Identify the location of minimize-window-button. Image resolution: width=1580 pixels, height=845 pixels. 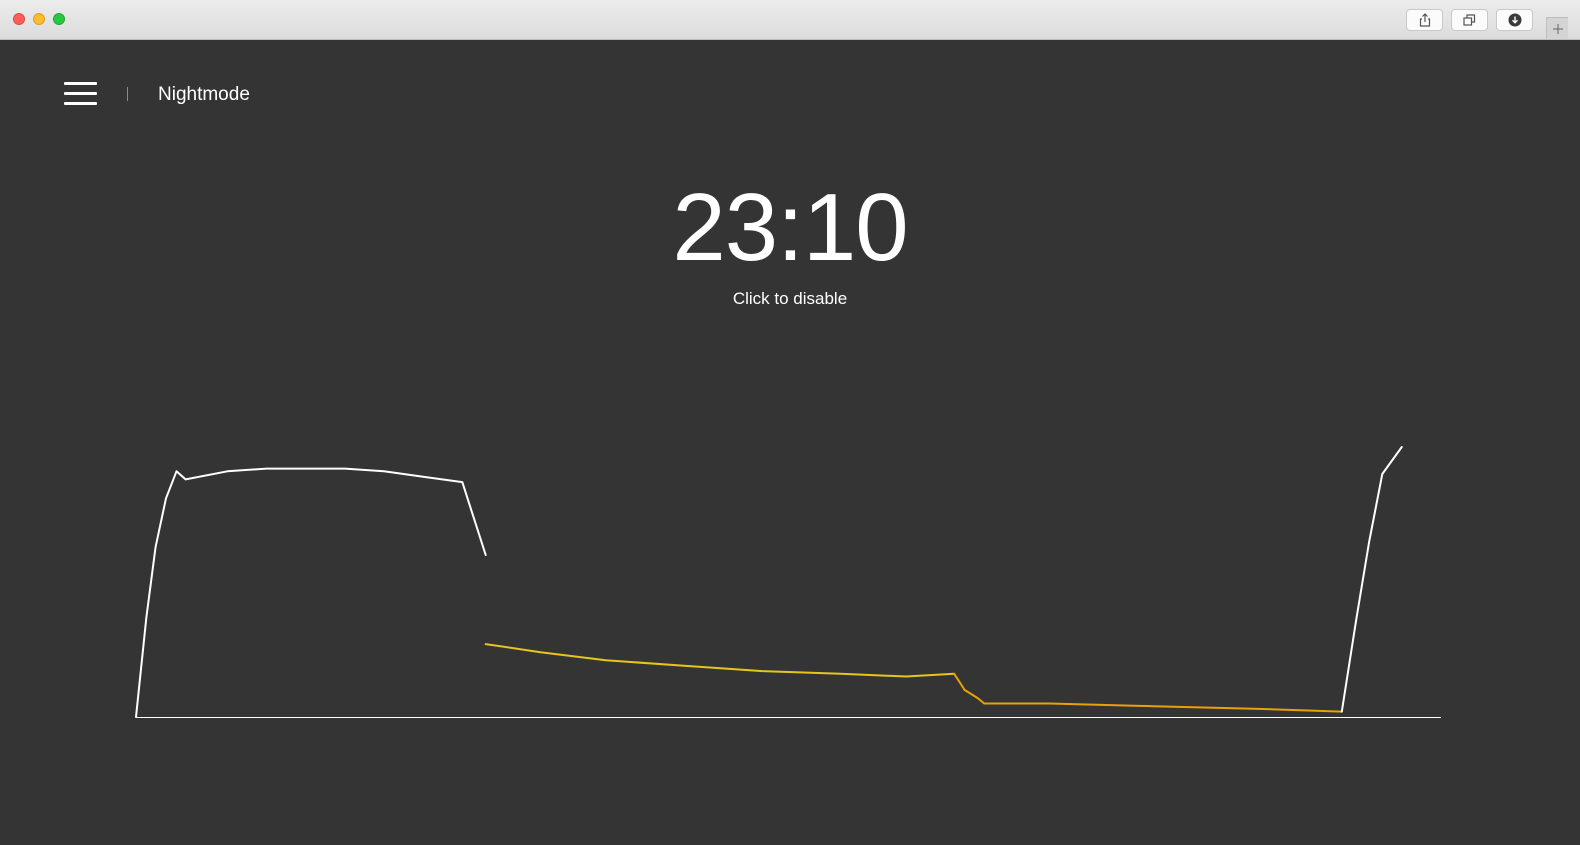
(39, 19).